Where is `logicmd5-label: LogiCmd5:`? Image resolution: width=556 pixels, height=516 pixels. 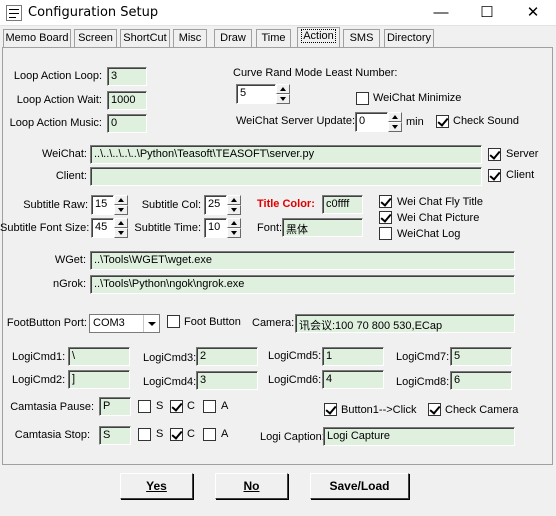
logicmd5-label: LogiCmd5: is located at coordinates (295, 356).